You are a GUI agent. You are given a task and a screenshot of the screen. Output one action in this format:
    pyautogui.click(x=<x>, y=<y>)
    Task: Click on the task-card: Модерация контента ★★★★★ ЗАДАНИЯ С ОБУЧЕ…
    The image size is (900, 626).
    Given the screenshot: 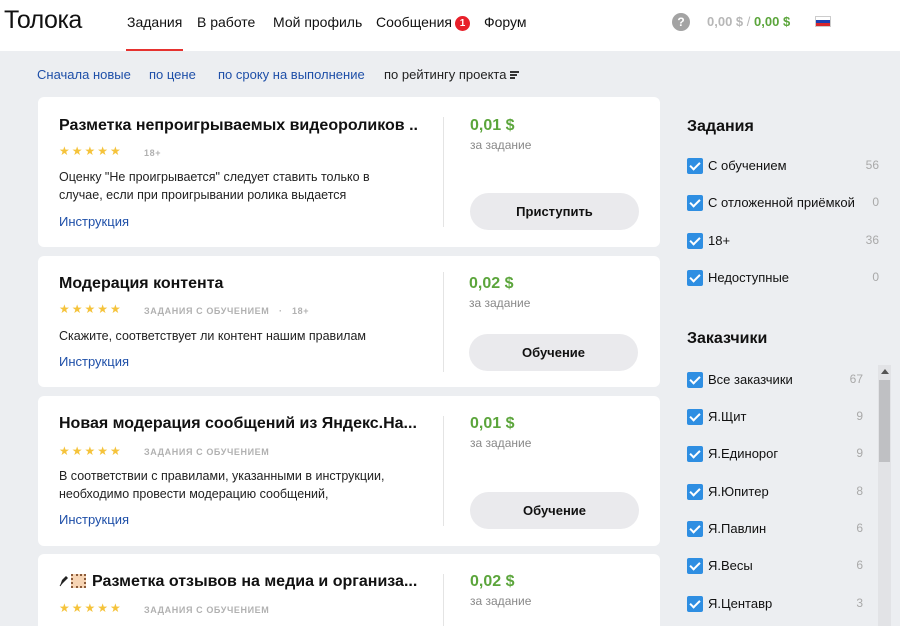 What is the action you would take?
    pyautogui.click(x=349, y=321)
    